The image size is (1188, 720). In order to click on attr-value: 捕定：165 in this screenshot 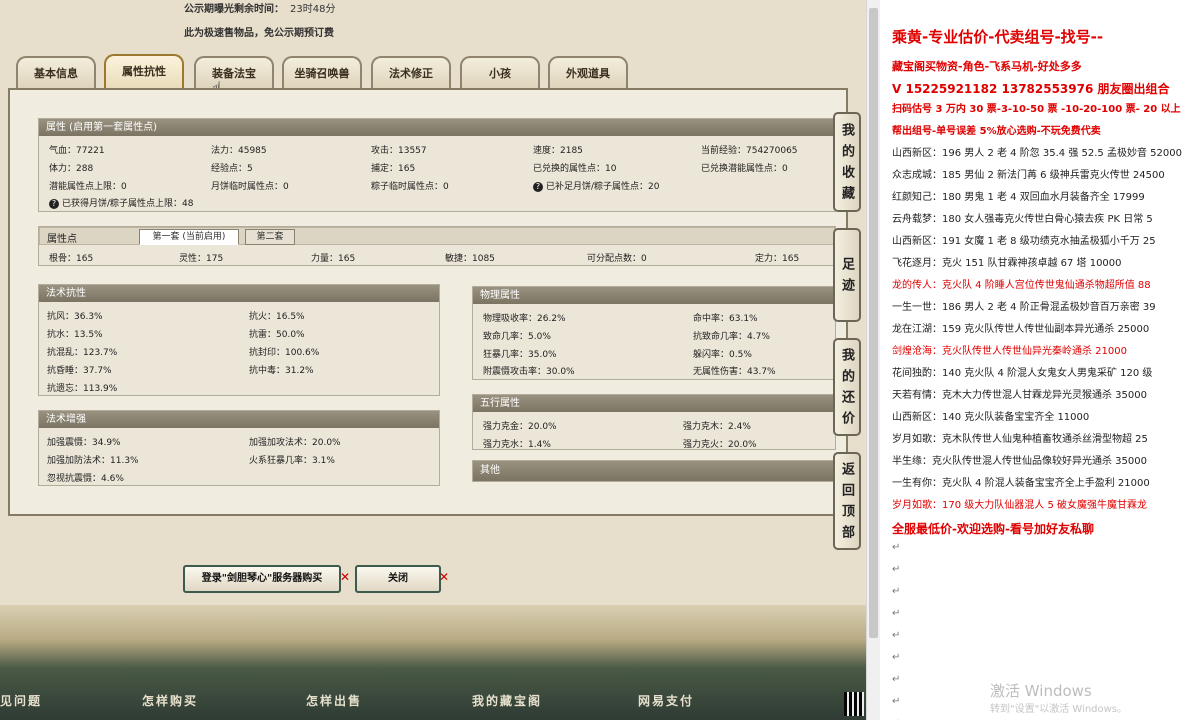, I will do `click(393, 169)`.